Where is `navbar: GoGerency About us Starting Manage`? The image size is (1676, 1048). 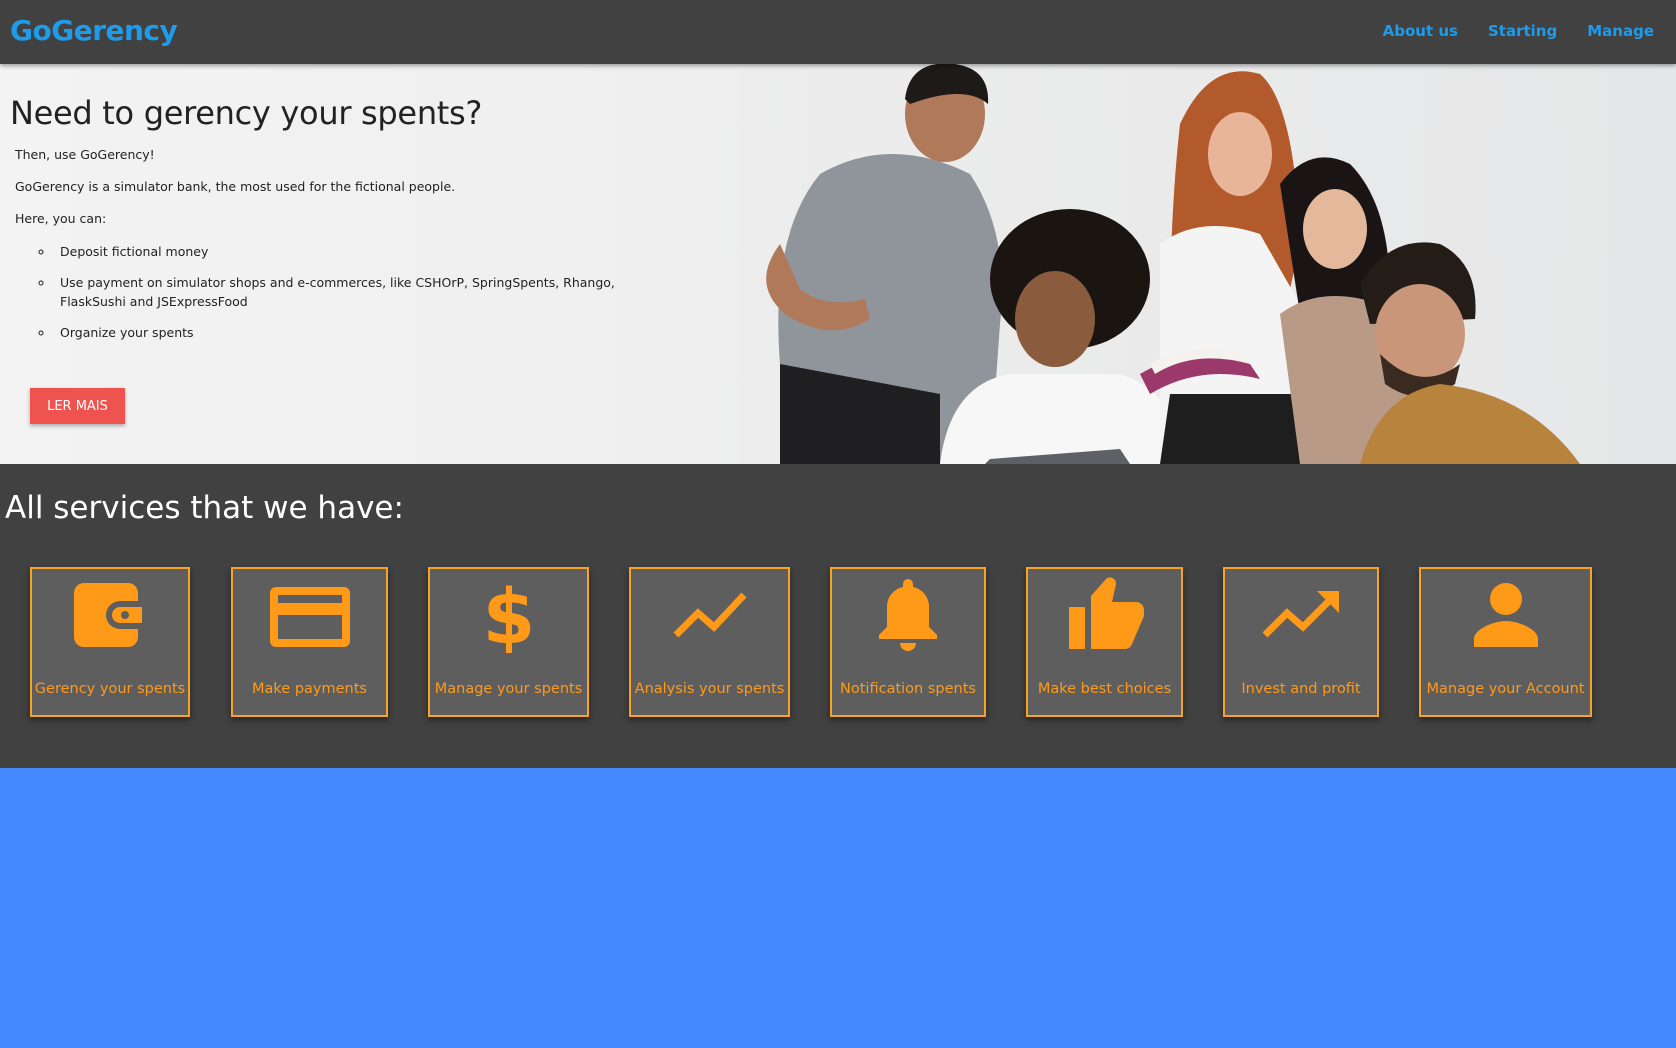 navbar: GoGerency About us Starting Manage is located at coordinates (838, 32).